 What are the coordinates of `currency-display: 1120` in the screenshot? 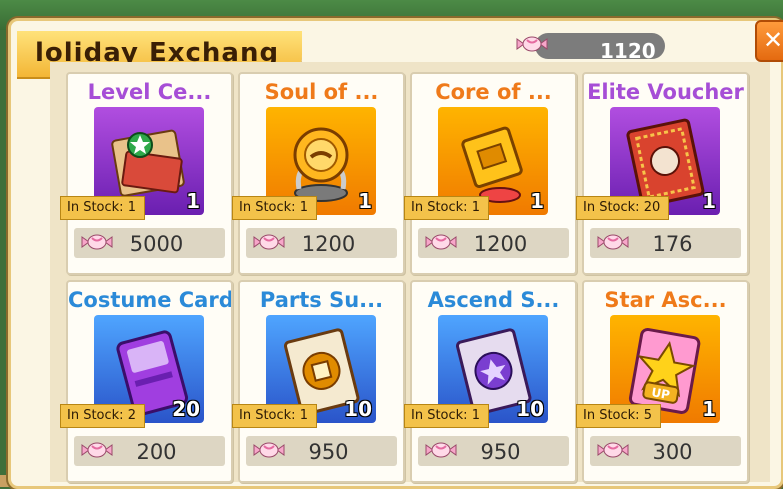 It's located at (590, 46).